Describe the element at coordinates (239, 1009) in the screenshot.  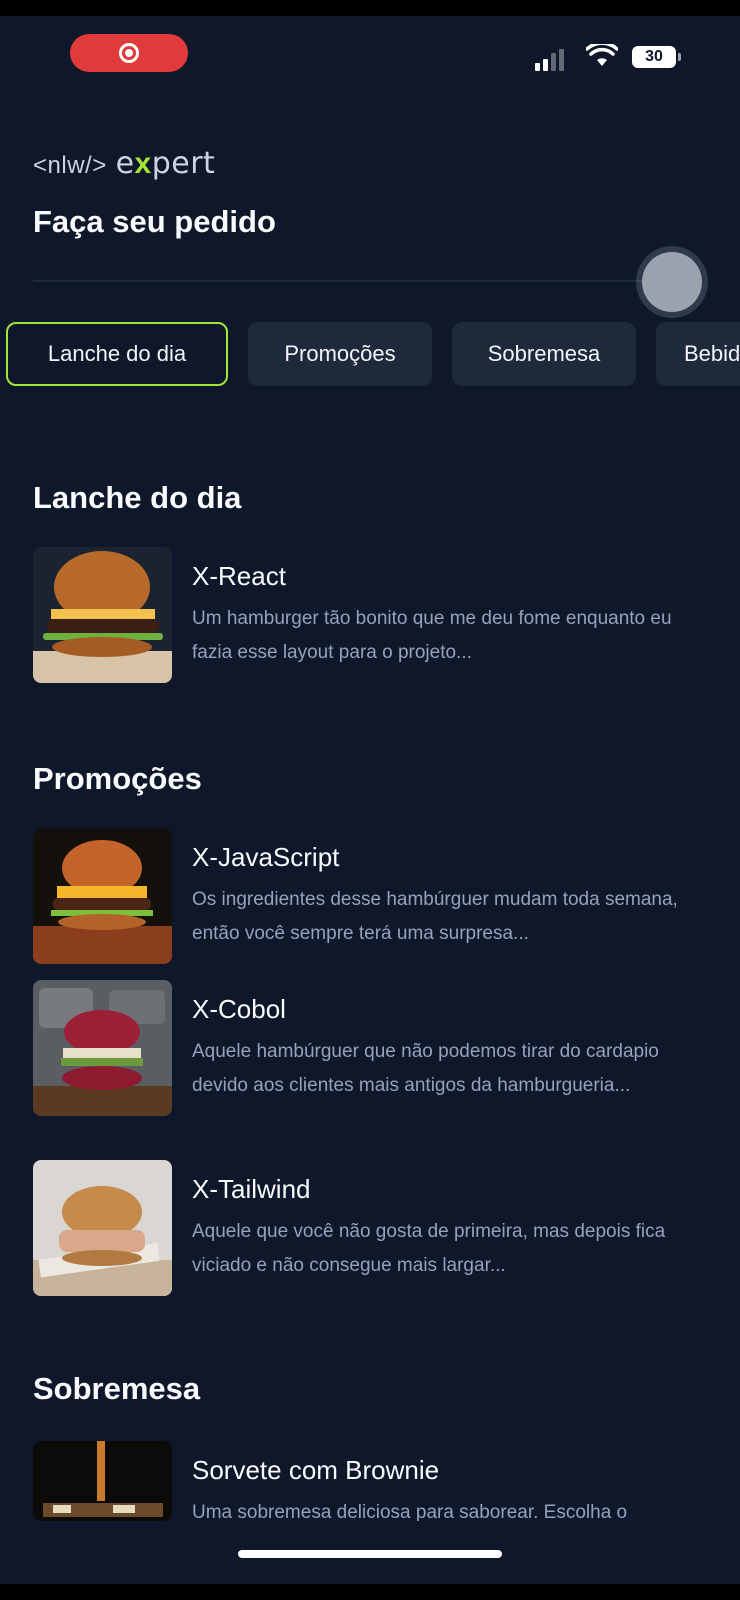
I see `product-name: X-Cobol` at that location.